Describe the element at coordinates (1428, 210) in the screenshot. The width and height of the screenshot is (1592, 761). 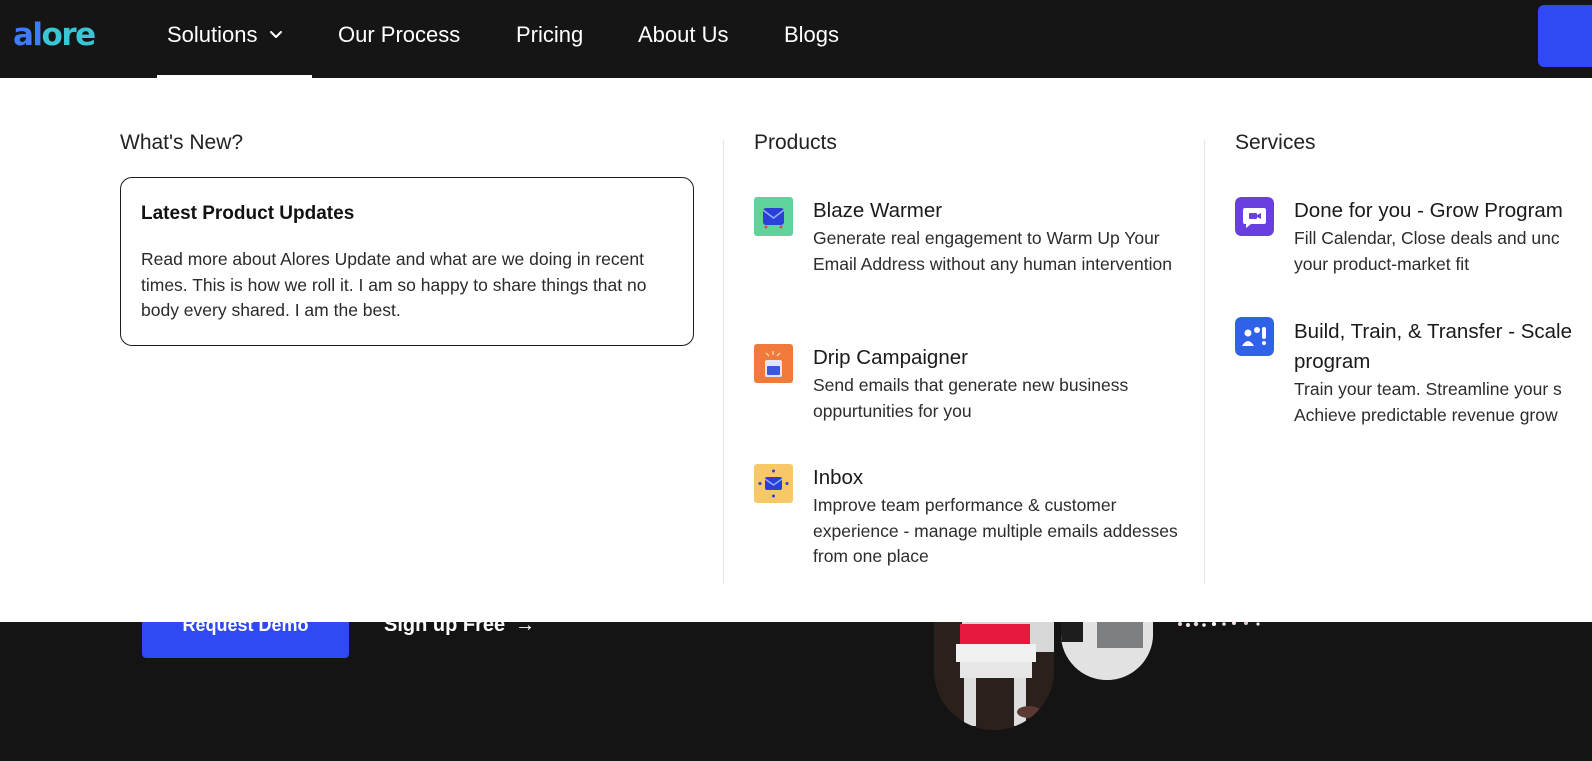
I see `service-title: Done for you - Grow Program` at that location.